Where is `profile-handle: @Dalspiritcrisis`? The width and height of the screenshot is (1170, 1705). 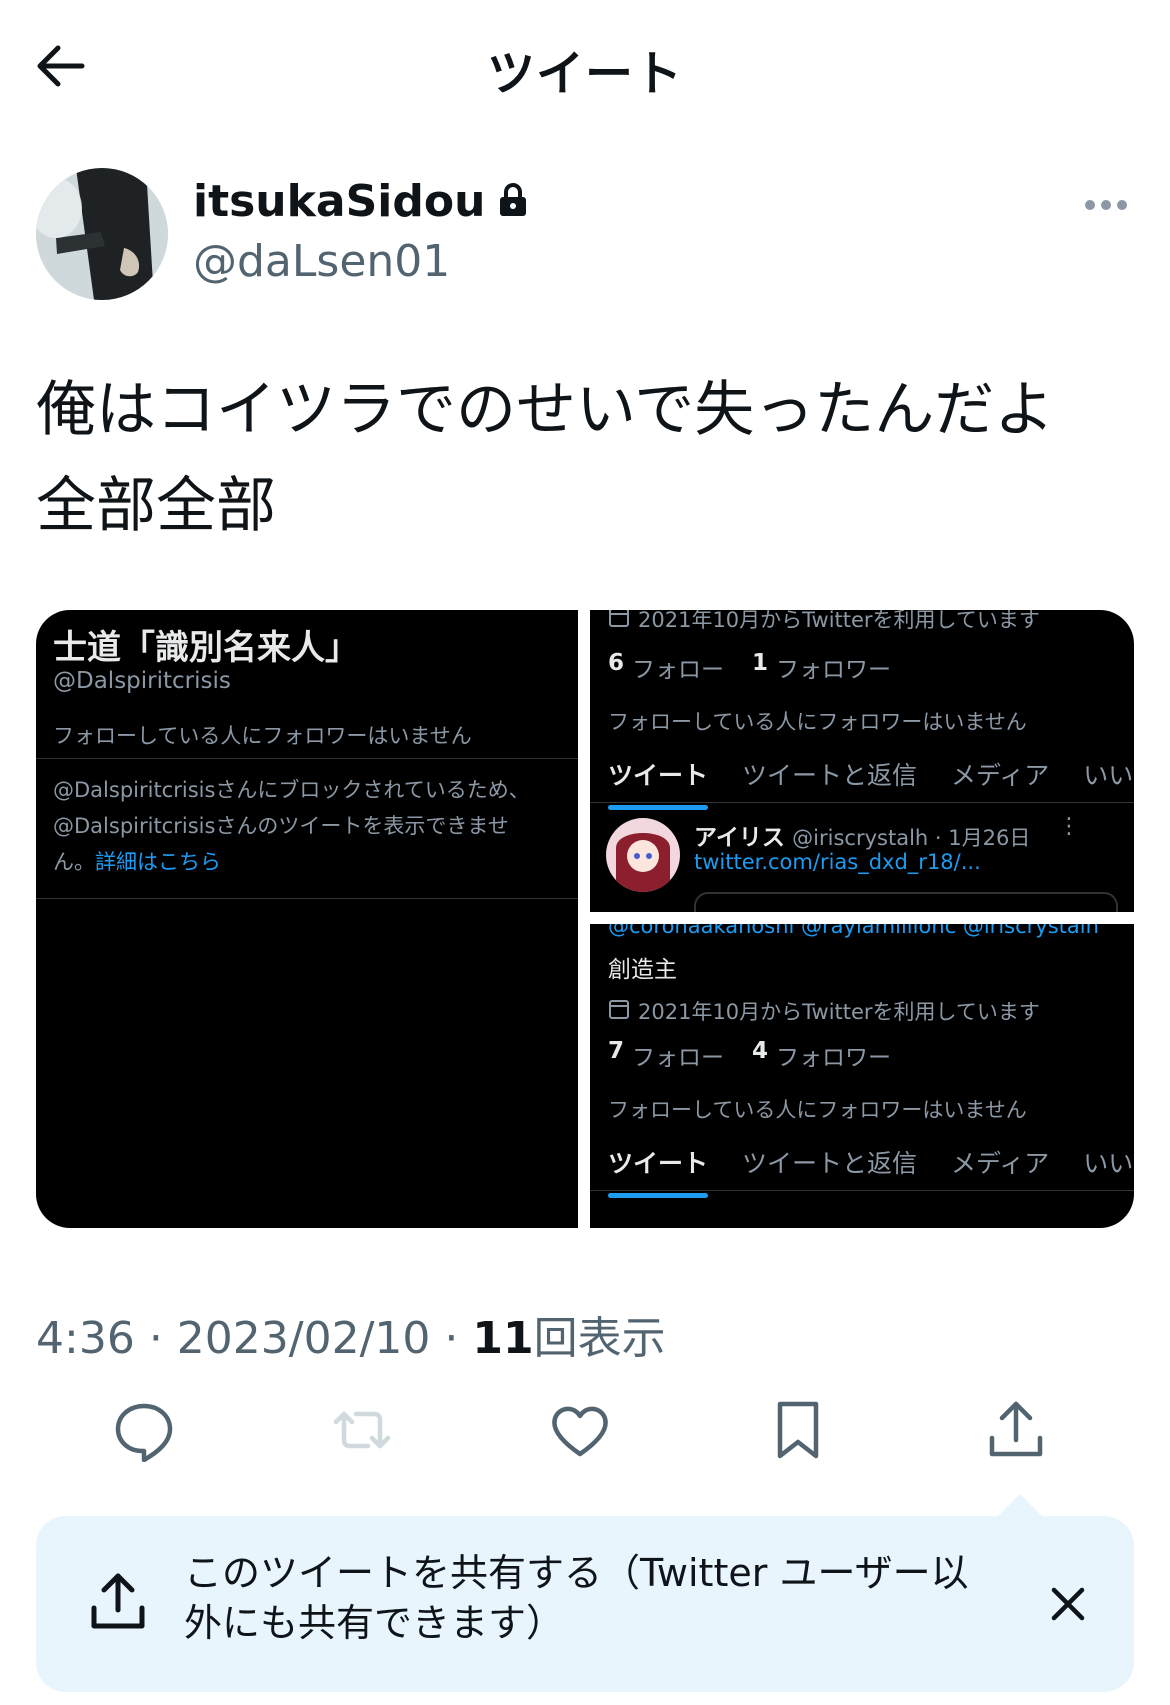
profile-handle: @Dalspiritcrisis is located at coordinates (142, 681).